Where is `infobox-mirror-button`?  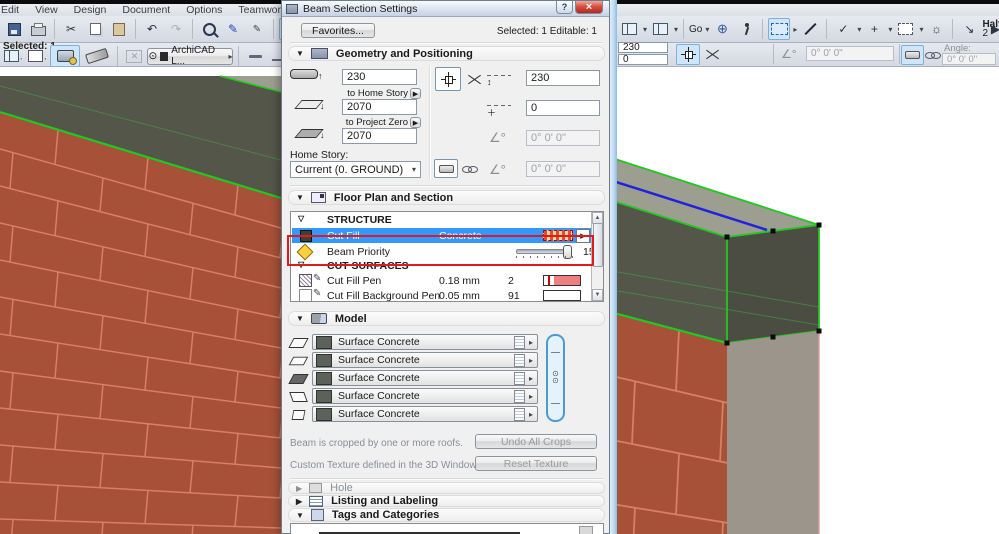 infobox-mirror-button is located at coordinates (712, 54).